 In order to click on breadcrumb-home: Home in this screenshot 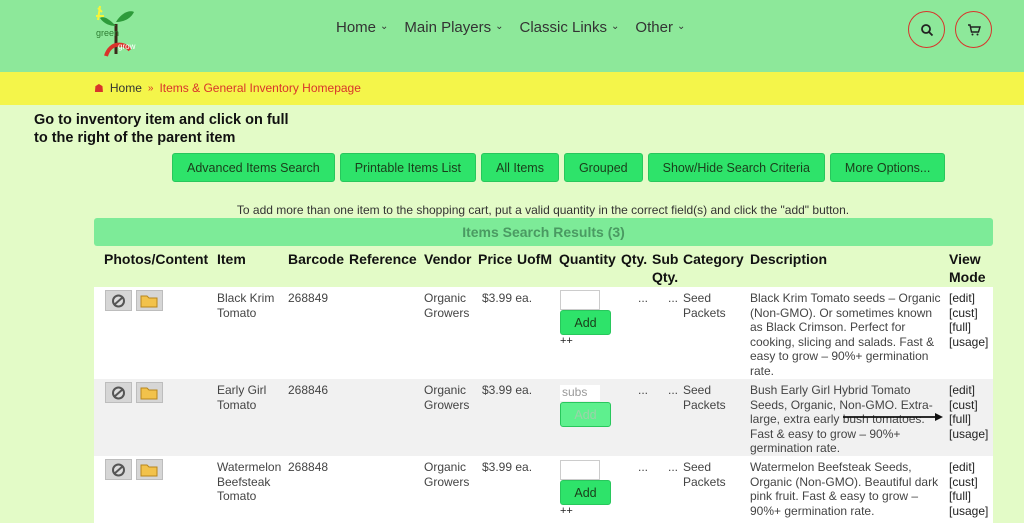, I will do `click(126, 88)`.